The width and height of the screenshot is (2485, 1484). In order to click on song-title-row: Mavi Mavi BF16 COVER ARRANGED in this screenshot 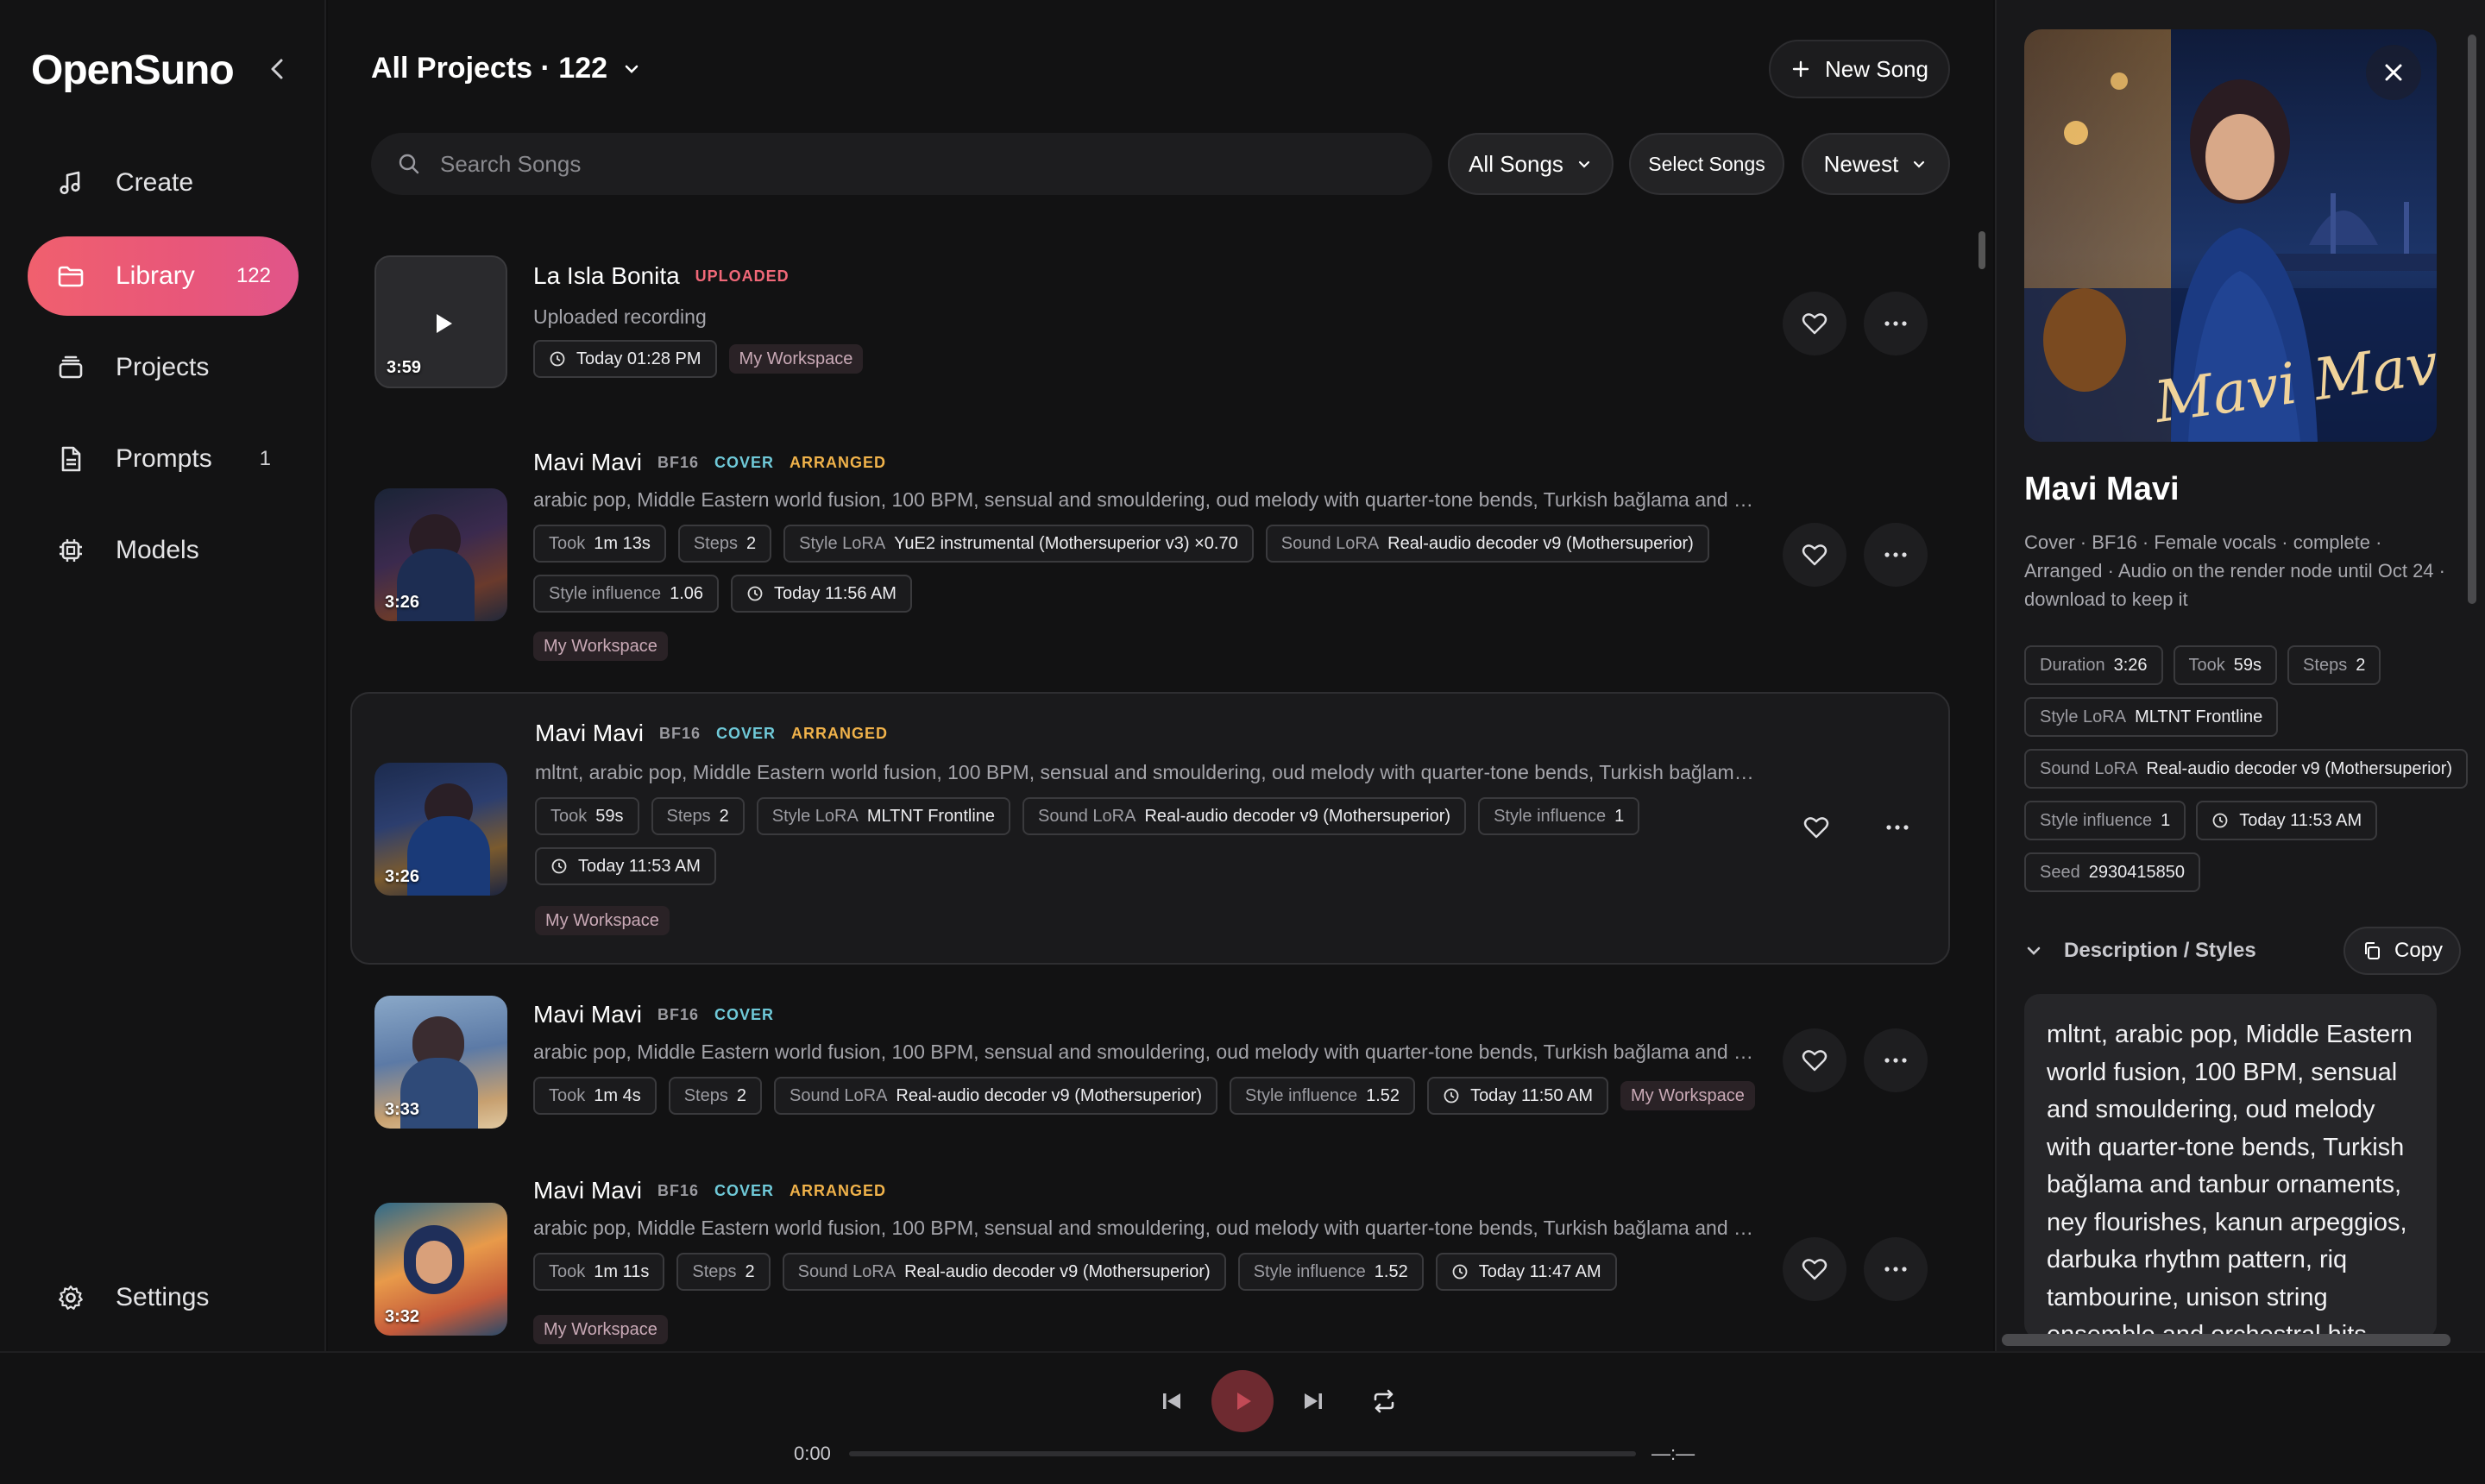, I will do `click(709, 462)`.